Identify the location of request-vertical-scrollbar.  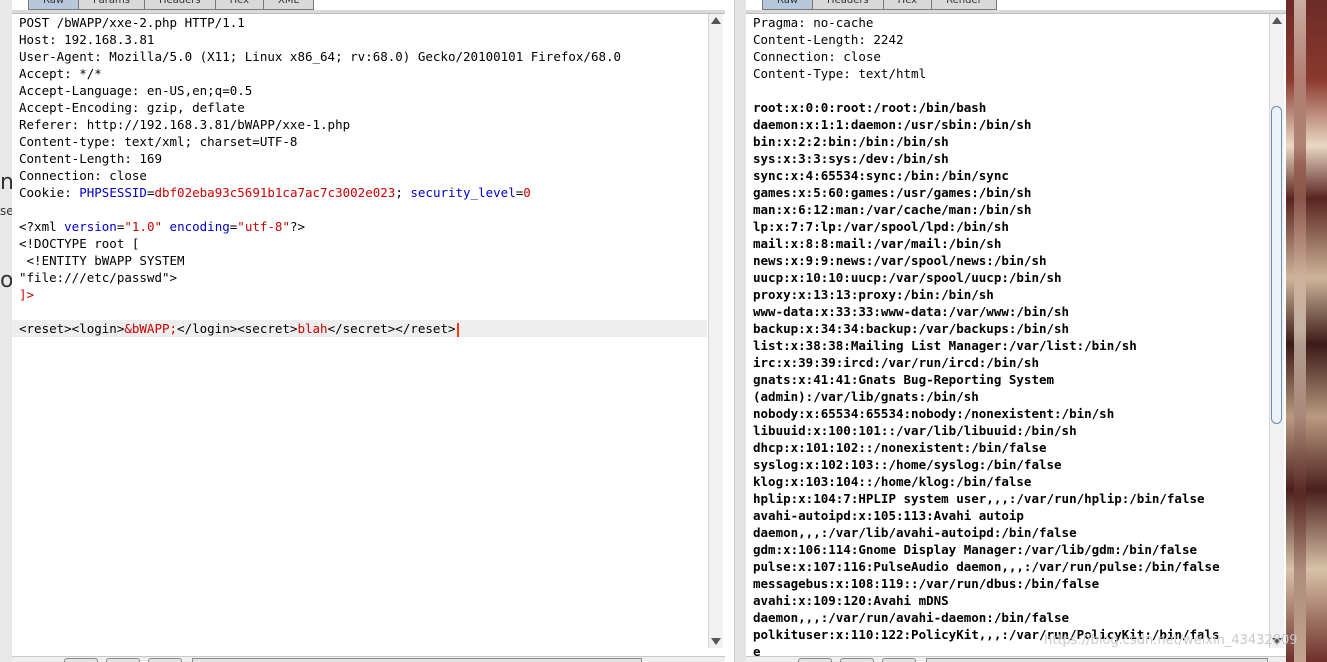
(715, 331).